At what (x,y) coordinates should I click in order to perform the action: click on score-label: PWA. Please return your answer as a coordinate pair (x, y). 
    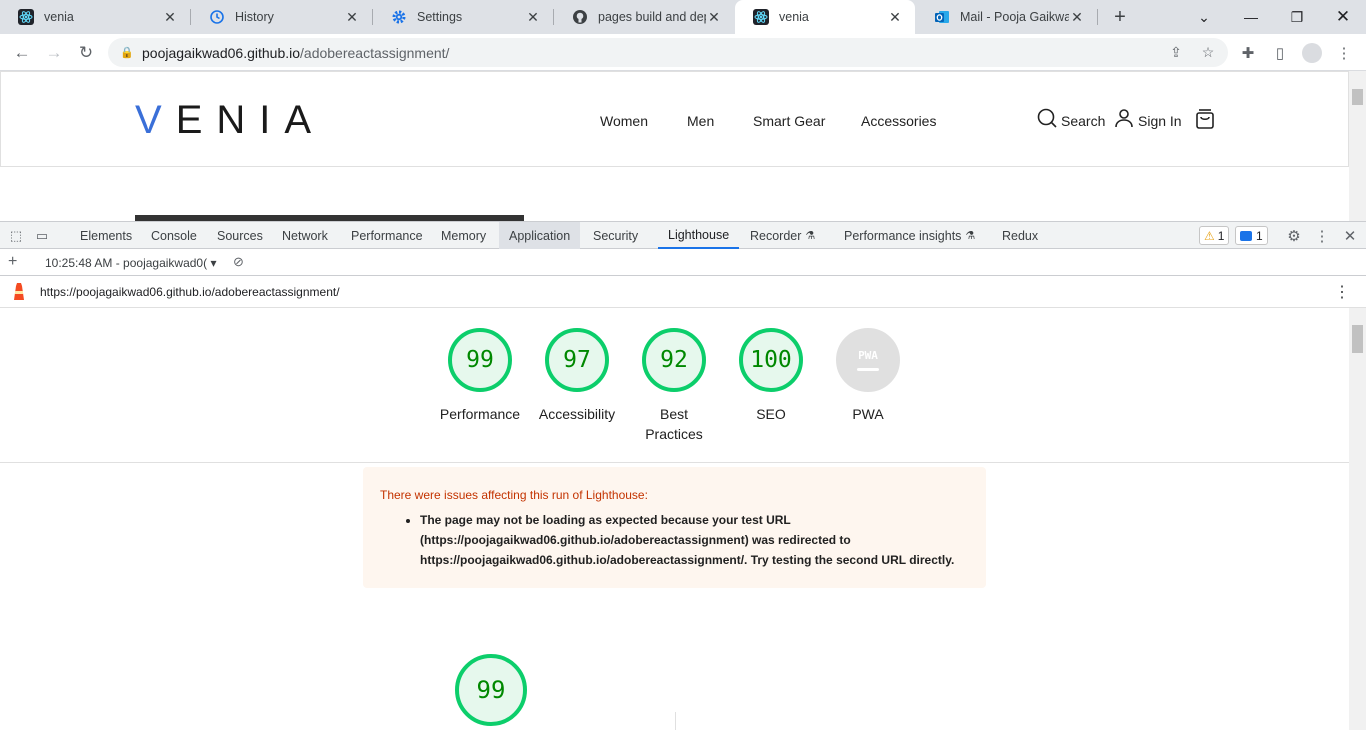
    Looking at the image, I should click on (868, 414).